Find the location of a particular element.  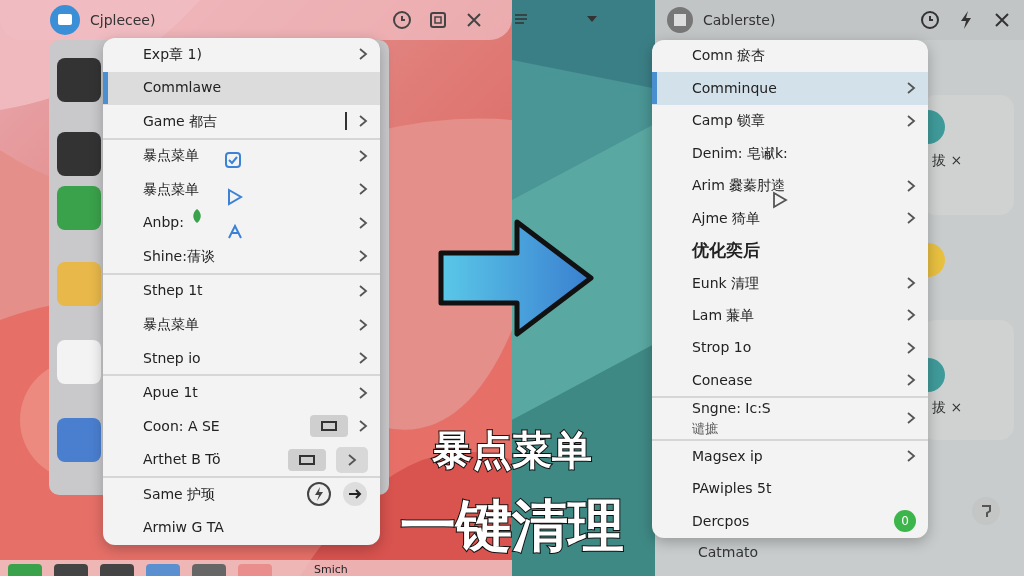

menu-item: 优化奕后 is located at coordinates (790, 251).